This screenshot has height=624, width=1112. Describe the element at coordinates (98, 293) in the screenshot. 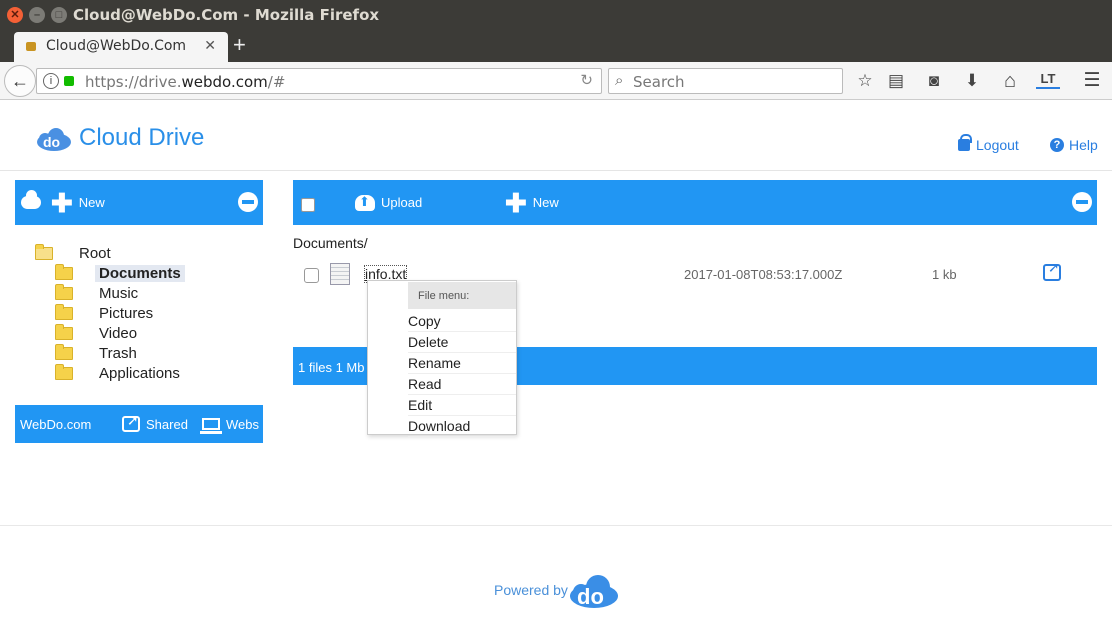

I see `folder-item-music: Music` at that location.